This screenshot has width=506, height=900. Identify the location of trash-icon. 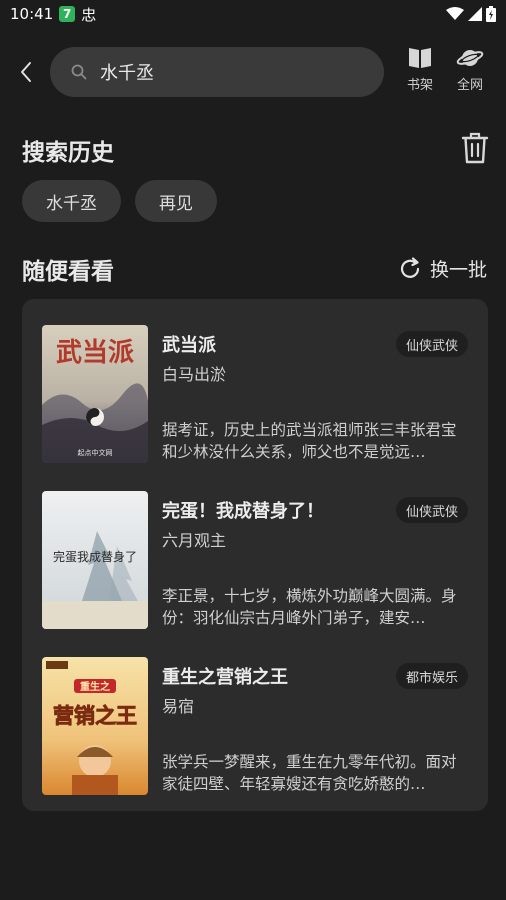
(475, 148).